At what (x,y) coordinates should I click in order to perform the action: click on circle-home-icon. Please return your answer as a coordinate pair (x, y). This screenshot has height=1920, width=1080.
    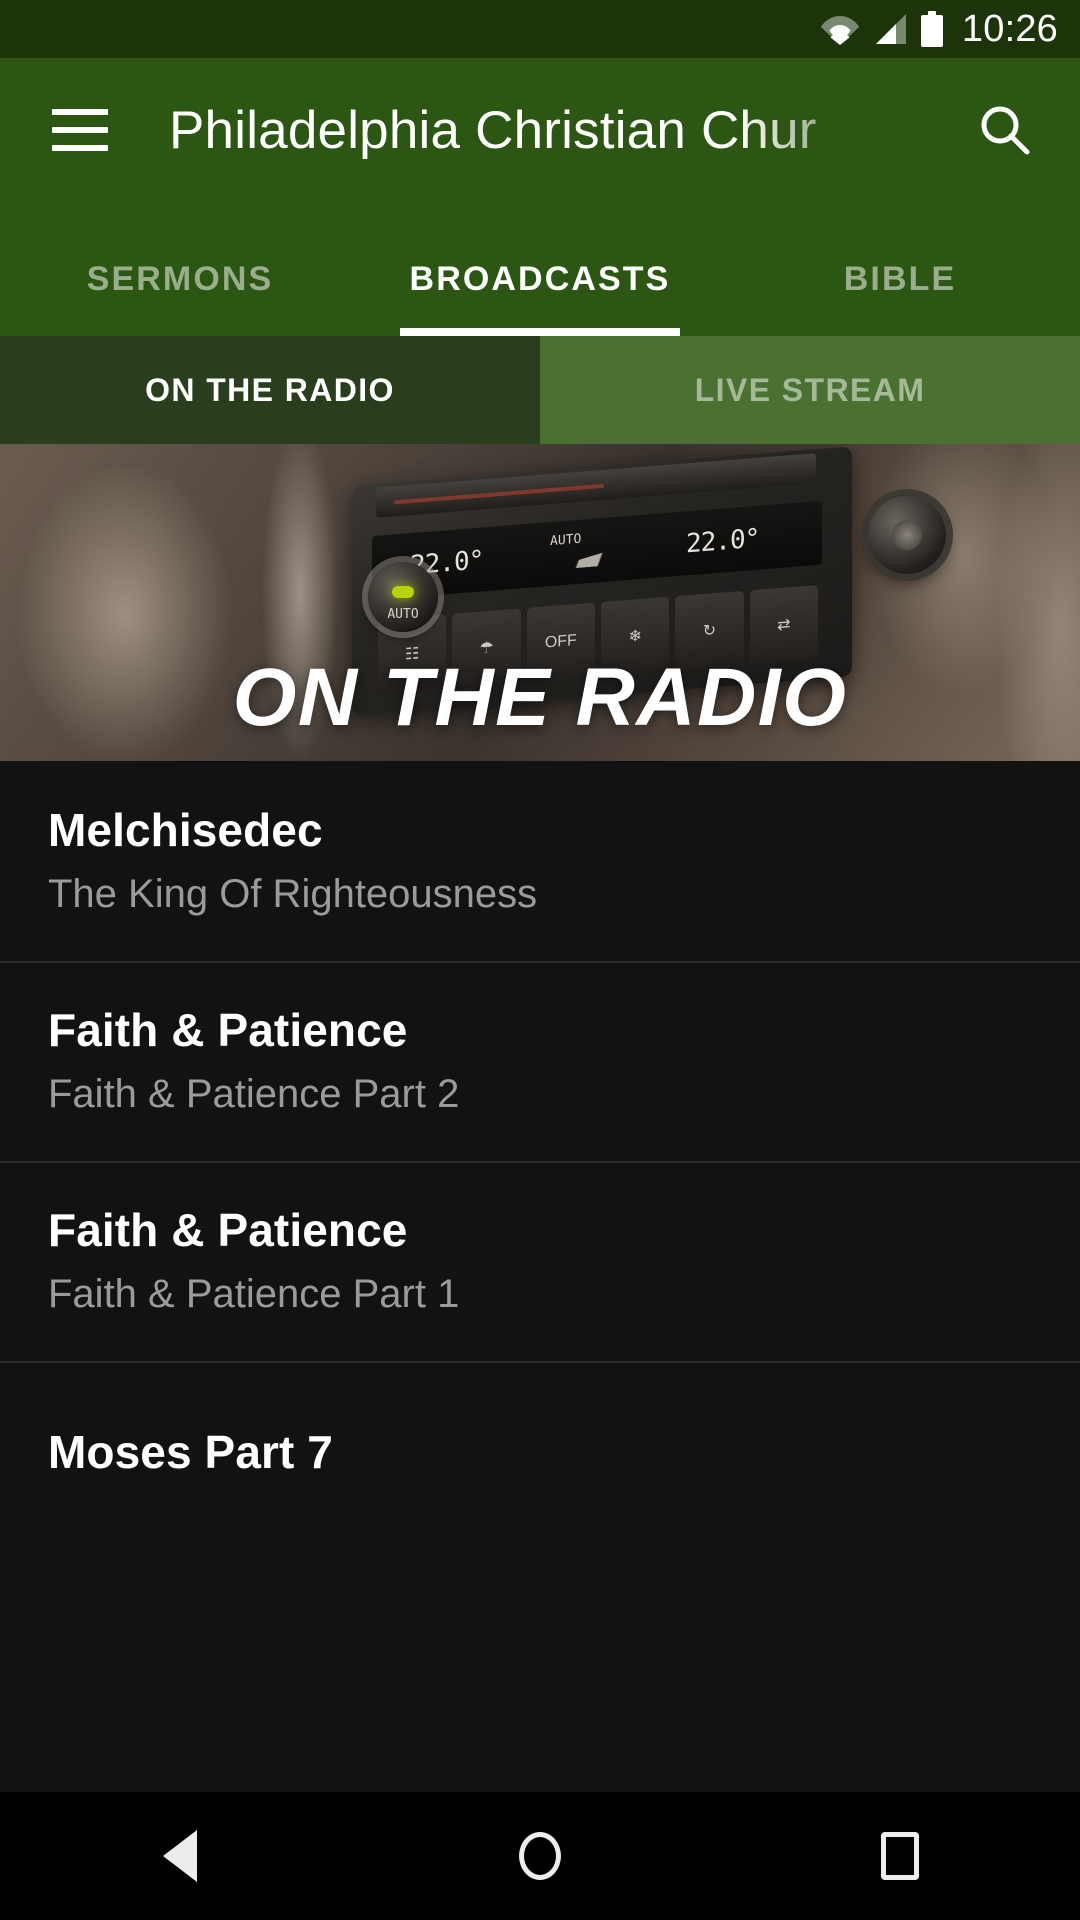
    Looking at the image, I should click on (540, 1856).